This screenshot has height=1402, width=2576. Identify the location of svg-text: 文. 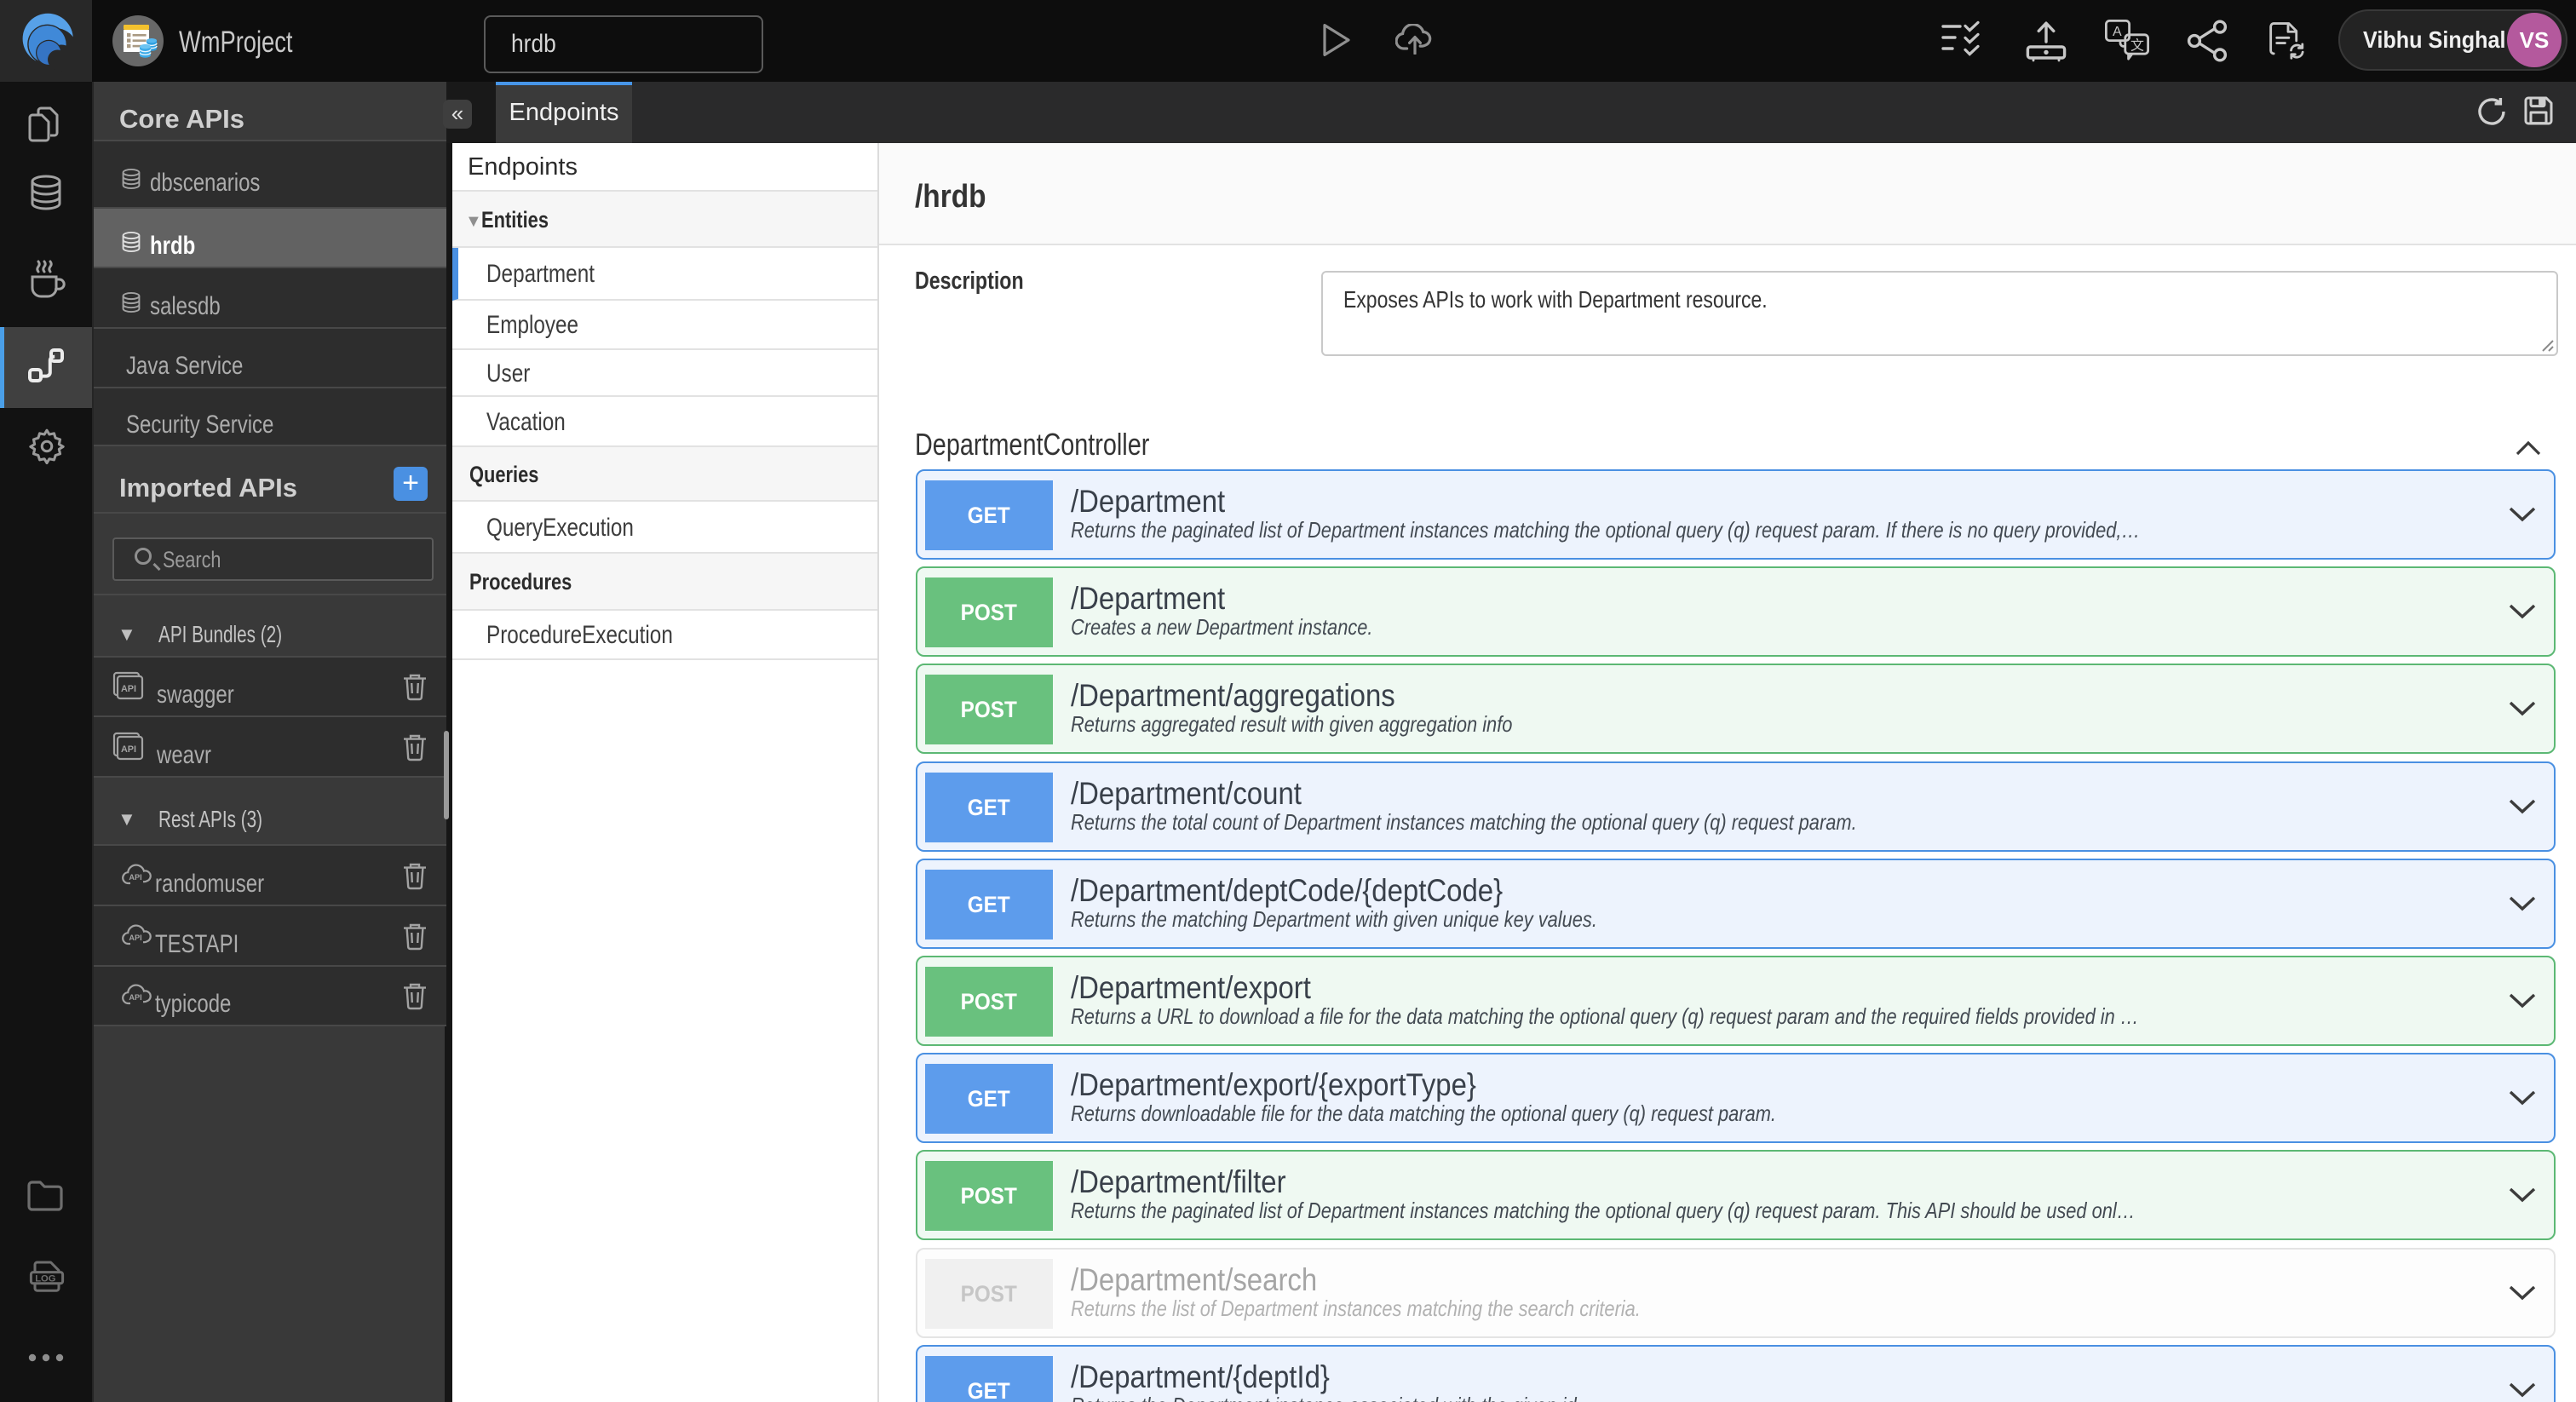
(2137, 45).